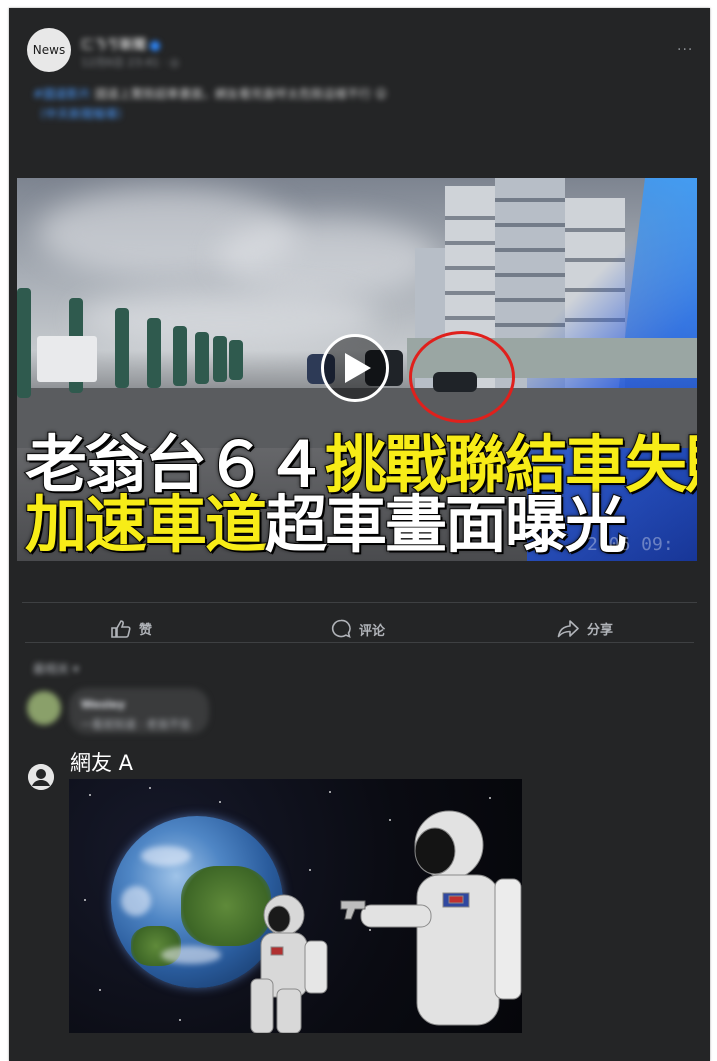 Image resolution: width=717 pixels, height=1061 pixels. I want to click on astronaut-with-gun, so click(431, 918).